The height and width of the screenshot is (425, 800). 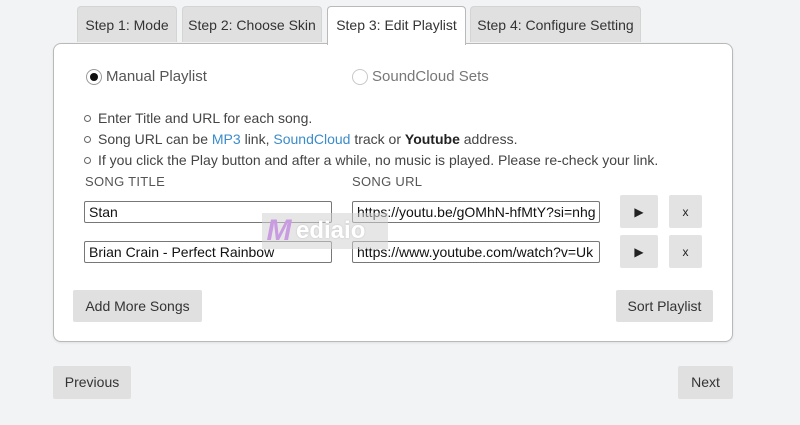 What do you see at coordinates (476, 212) in the screenshot?
I see `song-url-input: https://youtu.be/gOMhN-hfMtY?si=nhg` at bounding box center [476, 212].